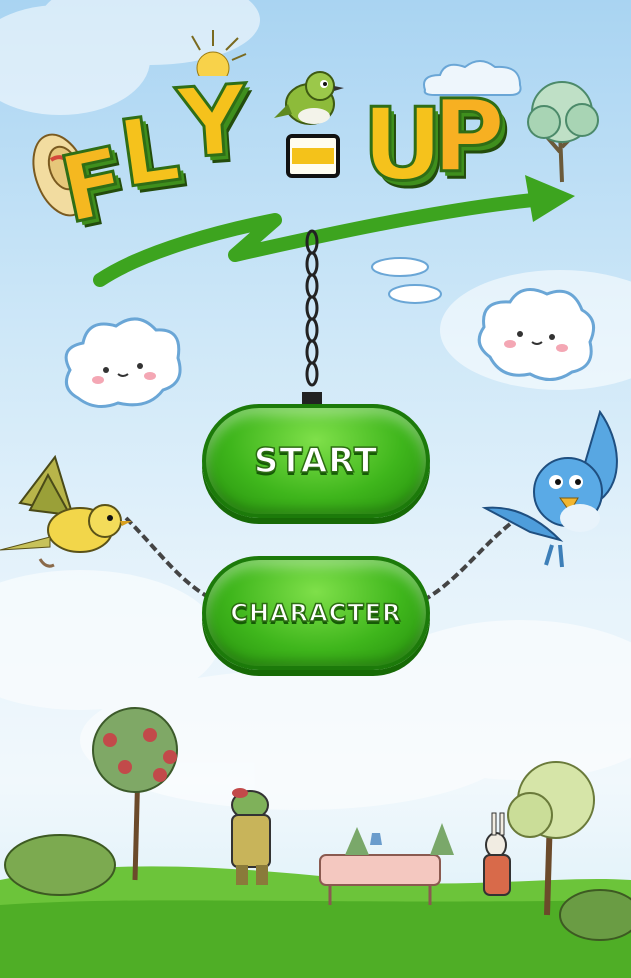  What do you see at coordinates (251, 836) in the screenshot?
I see `frog-character-icon` at bounding box center [251, 836].